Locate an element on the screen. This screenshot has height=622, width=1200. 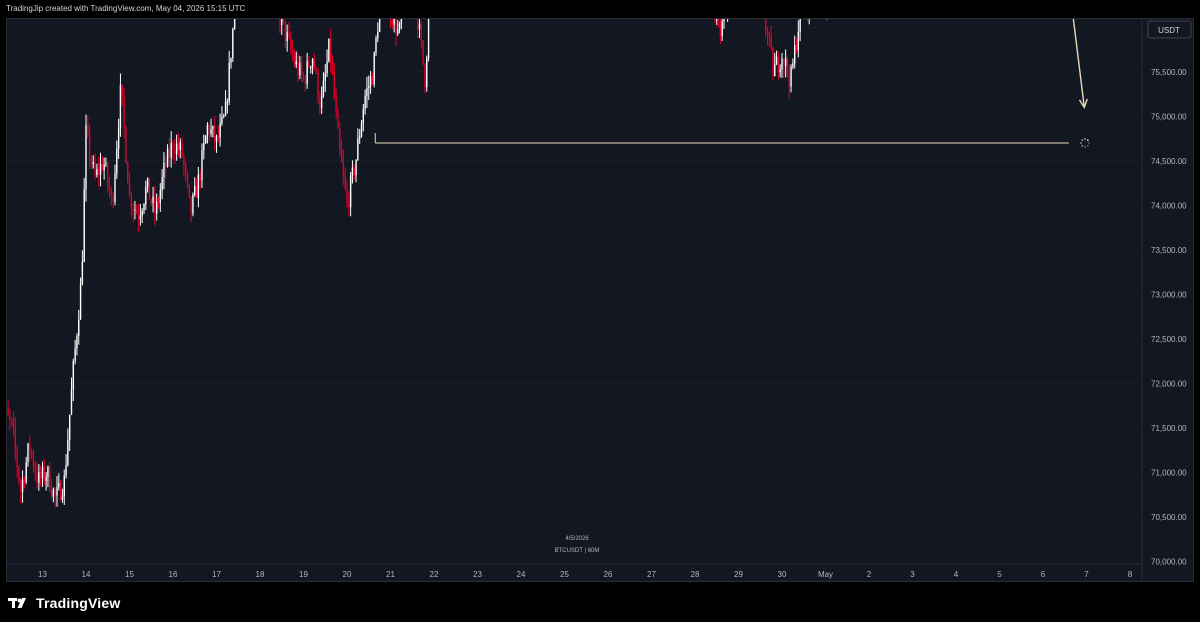
y-tick-label: 75,500.00 is located at coordinates (1169, 72).